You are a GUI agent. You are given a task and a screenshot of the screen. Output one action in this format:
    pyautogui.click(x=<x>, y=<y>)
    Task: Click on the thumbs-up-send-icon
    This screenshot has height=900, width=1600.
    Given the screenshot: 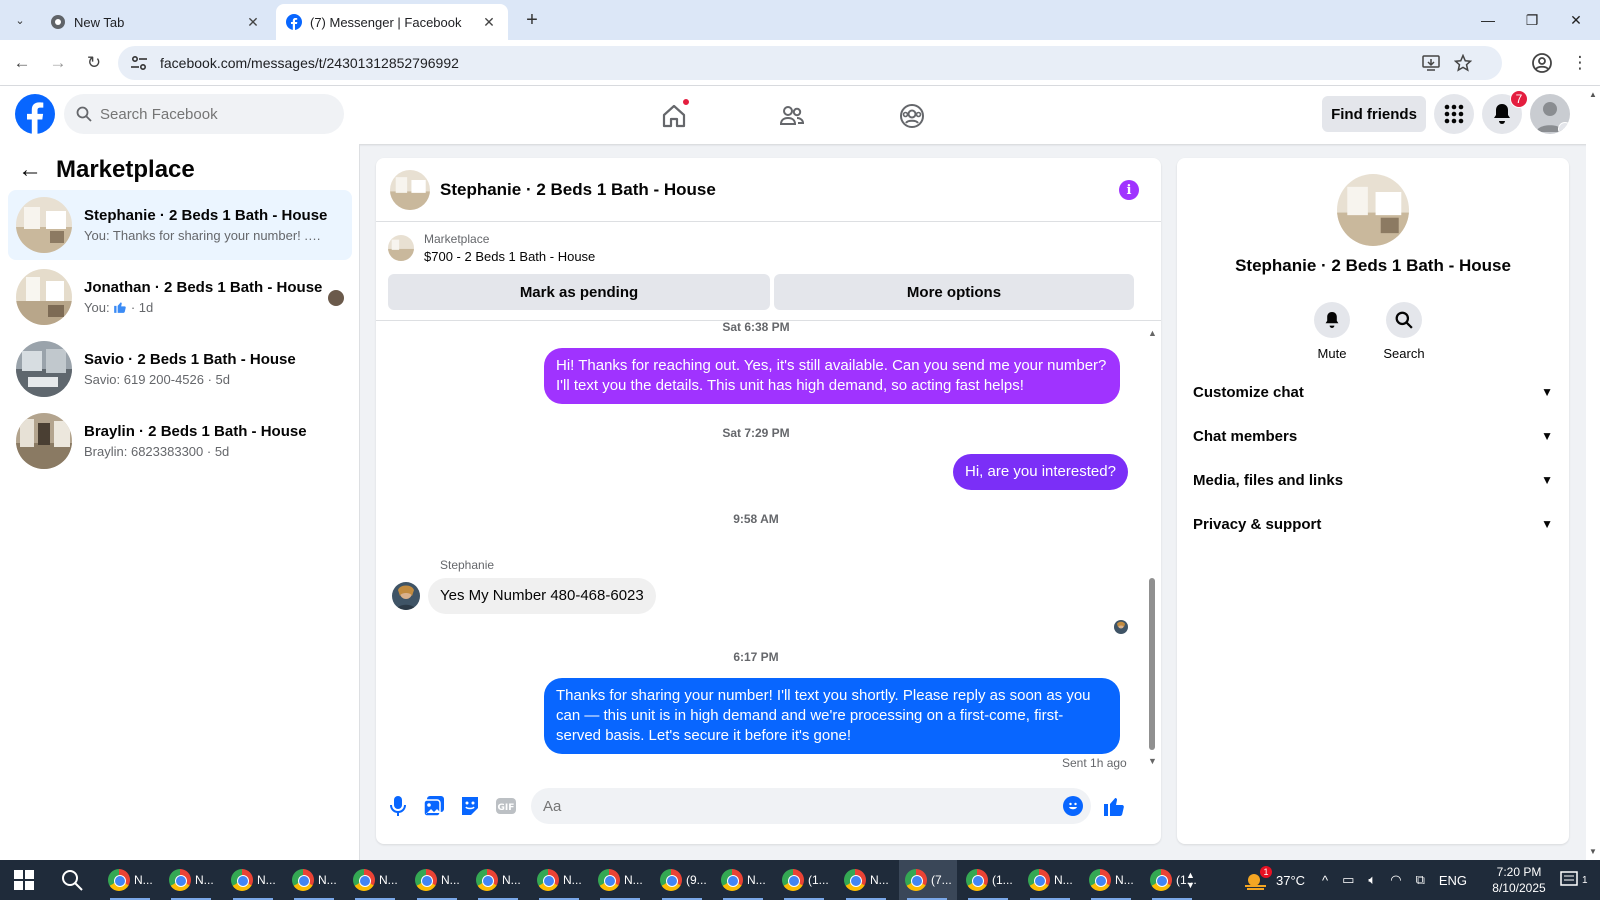 What is the action you would take?
    pyautogui.click(x=1114, y=806)
    